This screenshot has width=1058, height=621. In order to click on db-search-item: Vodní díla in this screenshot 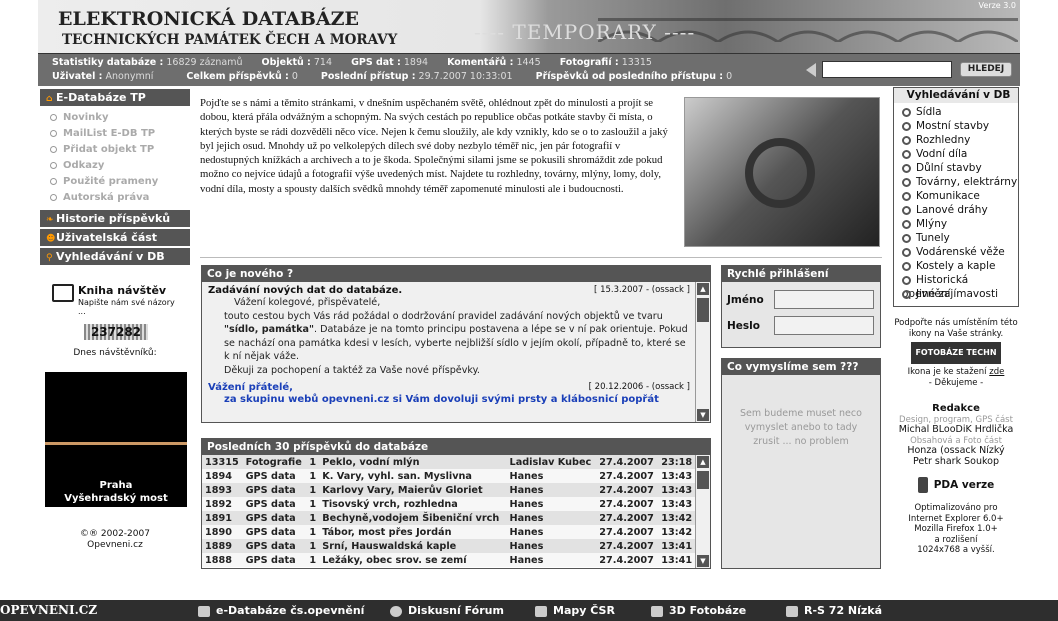, I will do `click(960, 154)`.